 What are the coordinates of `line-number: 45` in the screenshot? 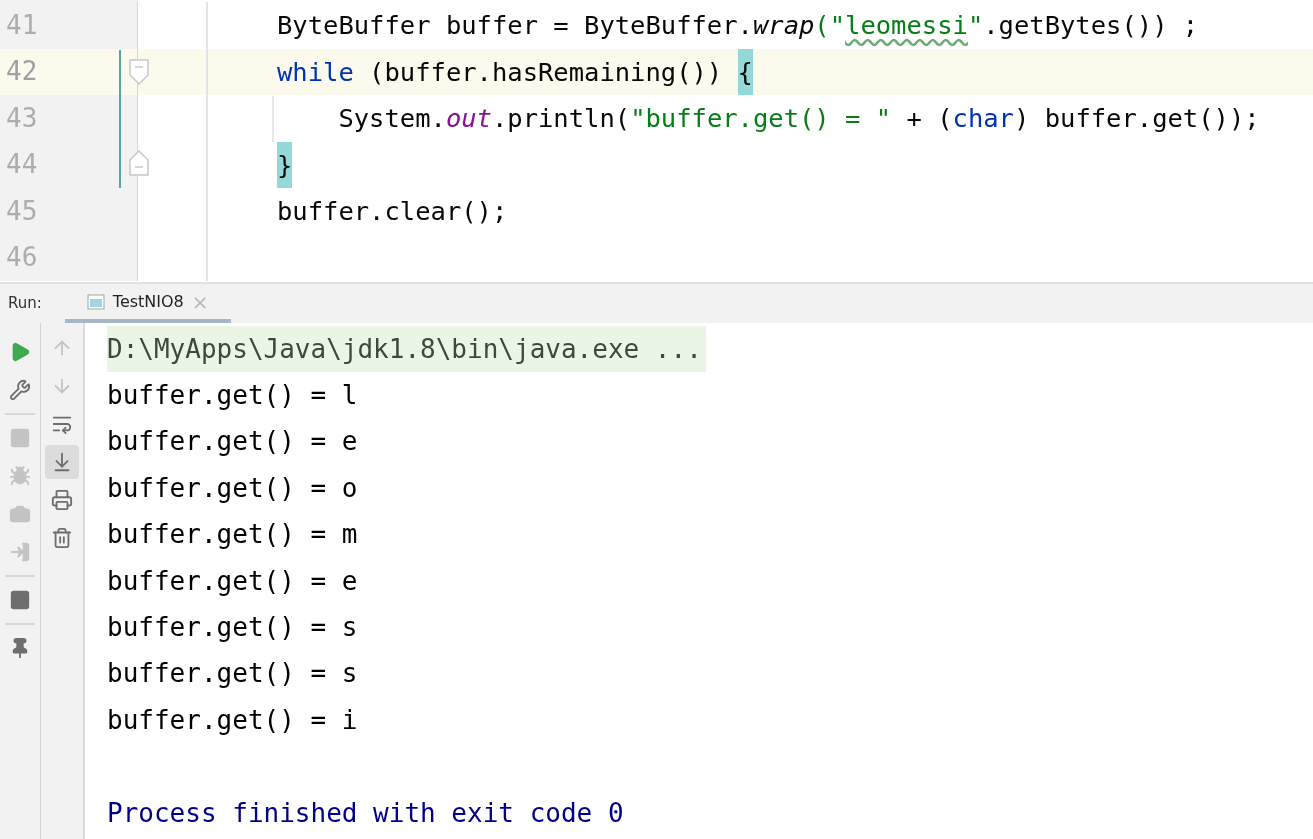 It's located at (22, 211).